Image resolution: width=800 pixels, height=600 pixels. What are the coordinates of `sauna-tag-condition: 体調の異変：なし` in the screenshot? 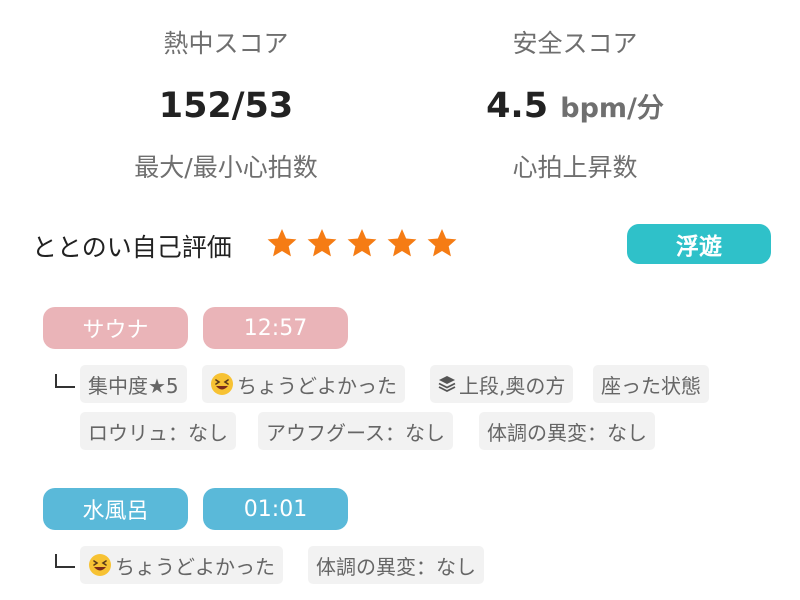 It's located at (567, 431).